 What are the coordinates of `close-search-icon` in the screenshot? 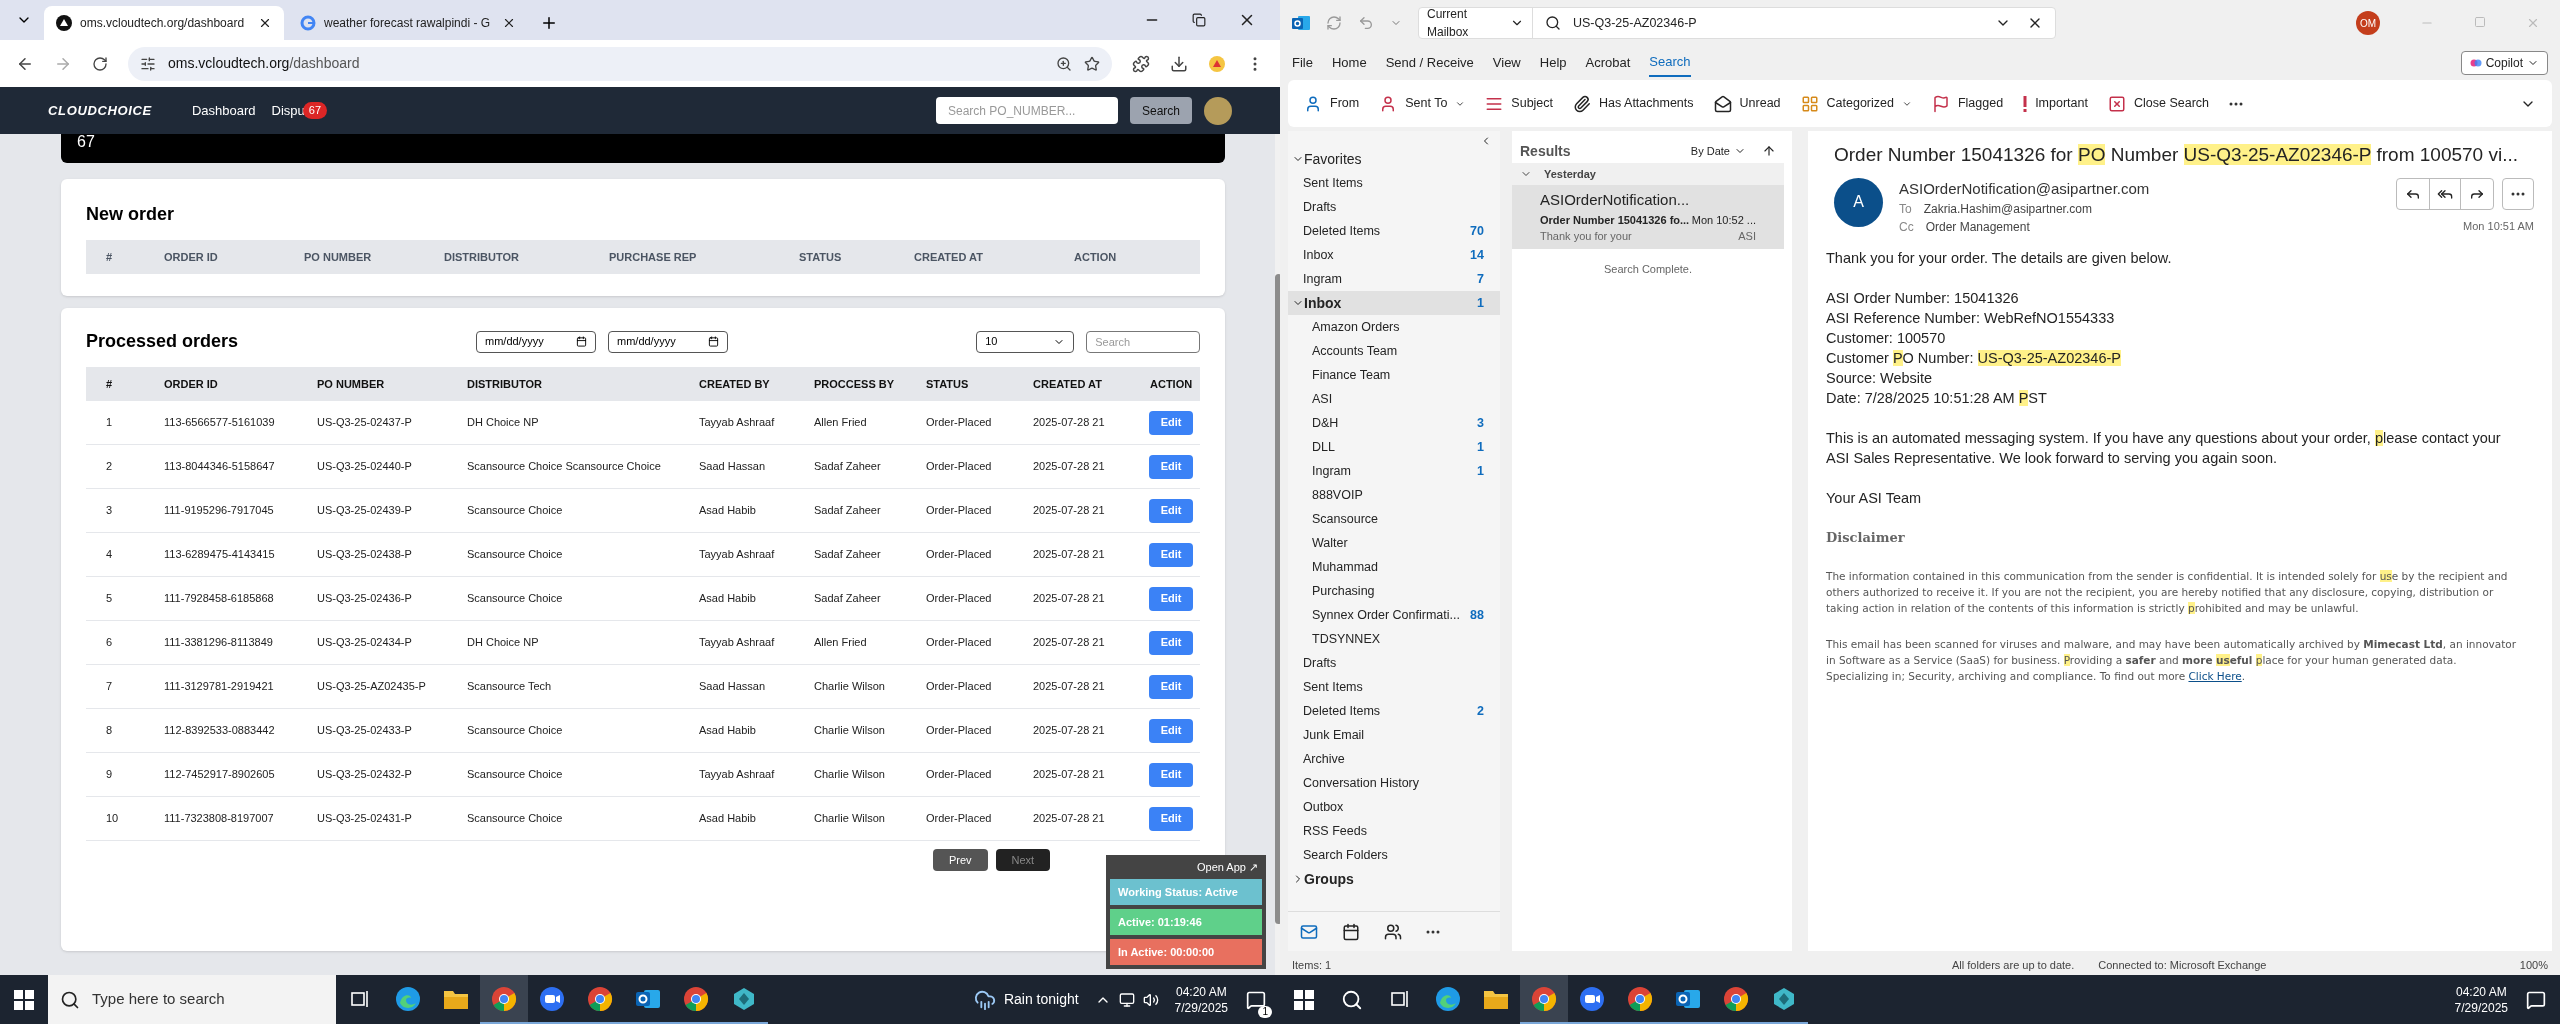 It's located at (2116, 103).